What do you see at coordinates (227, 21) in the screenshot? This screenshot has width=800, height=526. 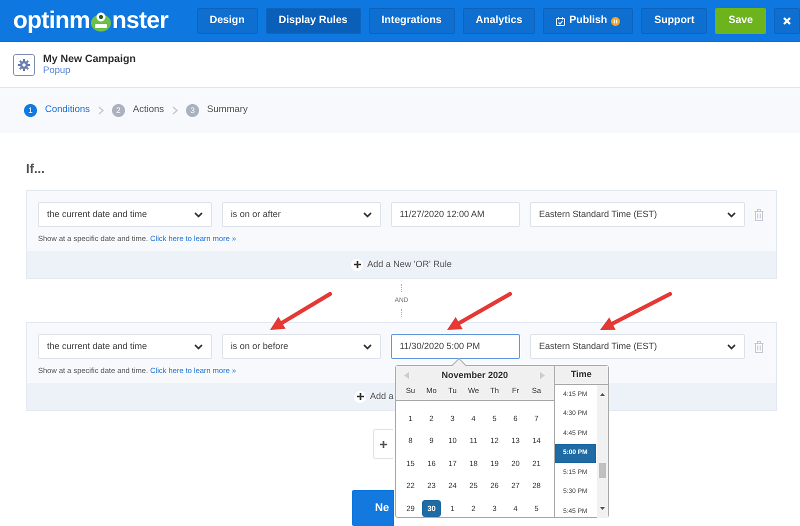 I see `nav-tab: Design` at bounding box center [227, 21].